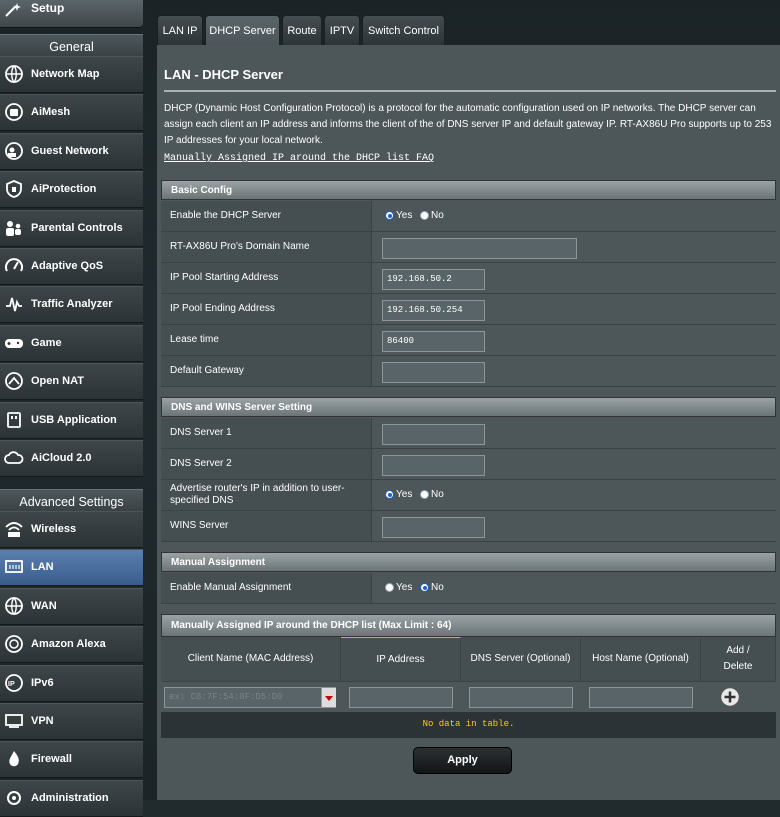 This screenshot has height=817, width=780. I want to click on dns-server-input, so click(521, 697).